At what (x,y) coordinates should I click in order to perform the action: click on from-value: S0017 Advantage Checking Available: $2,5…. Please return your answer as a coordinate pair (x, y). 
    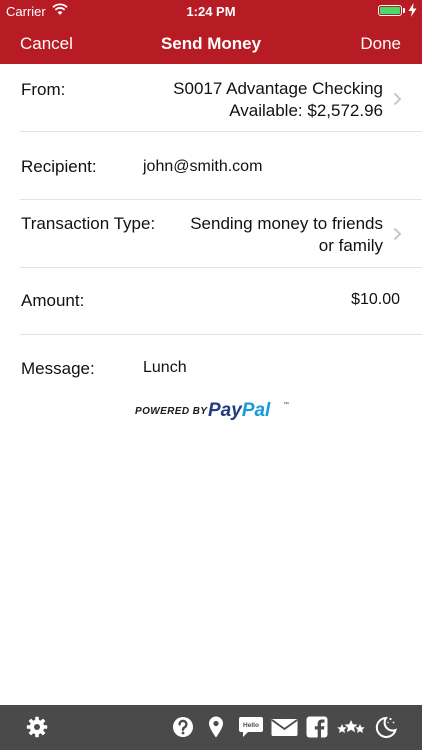
    Looking at the image, I should click on (278, 100).